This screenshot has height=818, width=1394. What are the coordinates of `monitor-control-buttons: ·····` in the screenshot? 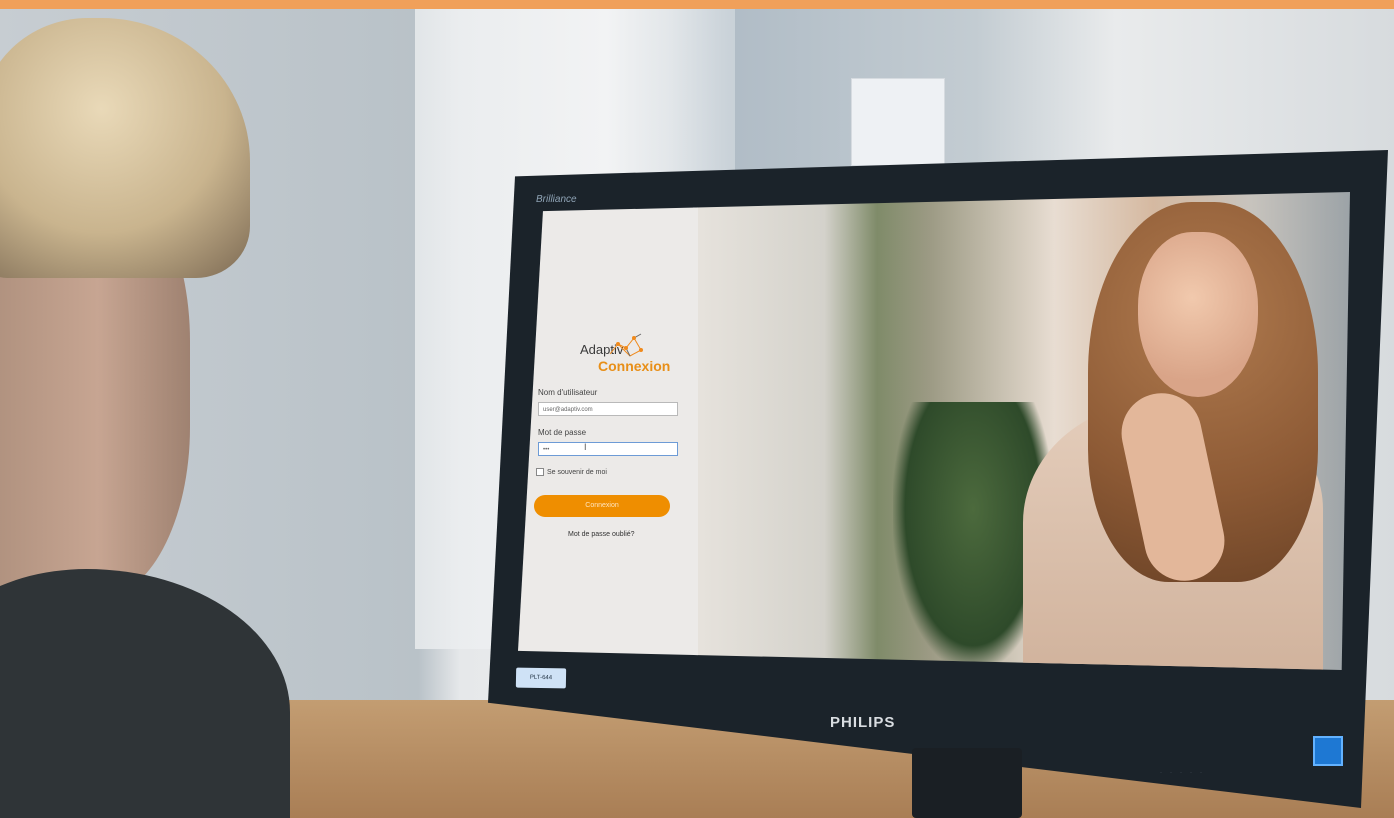 It's located at (1185, 773).